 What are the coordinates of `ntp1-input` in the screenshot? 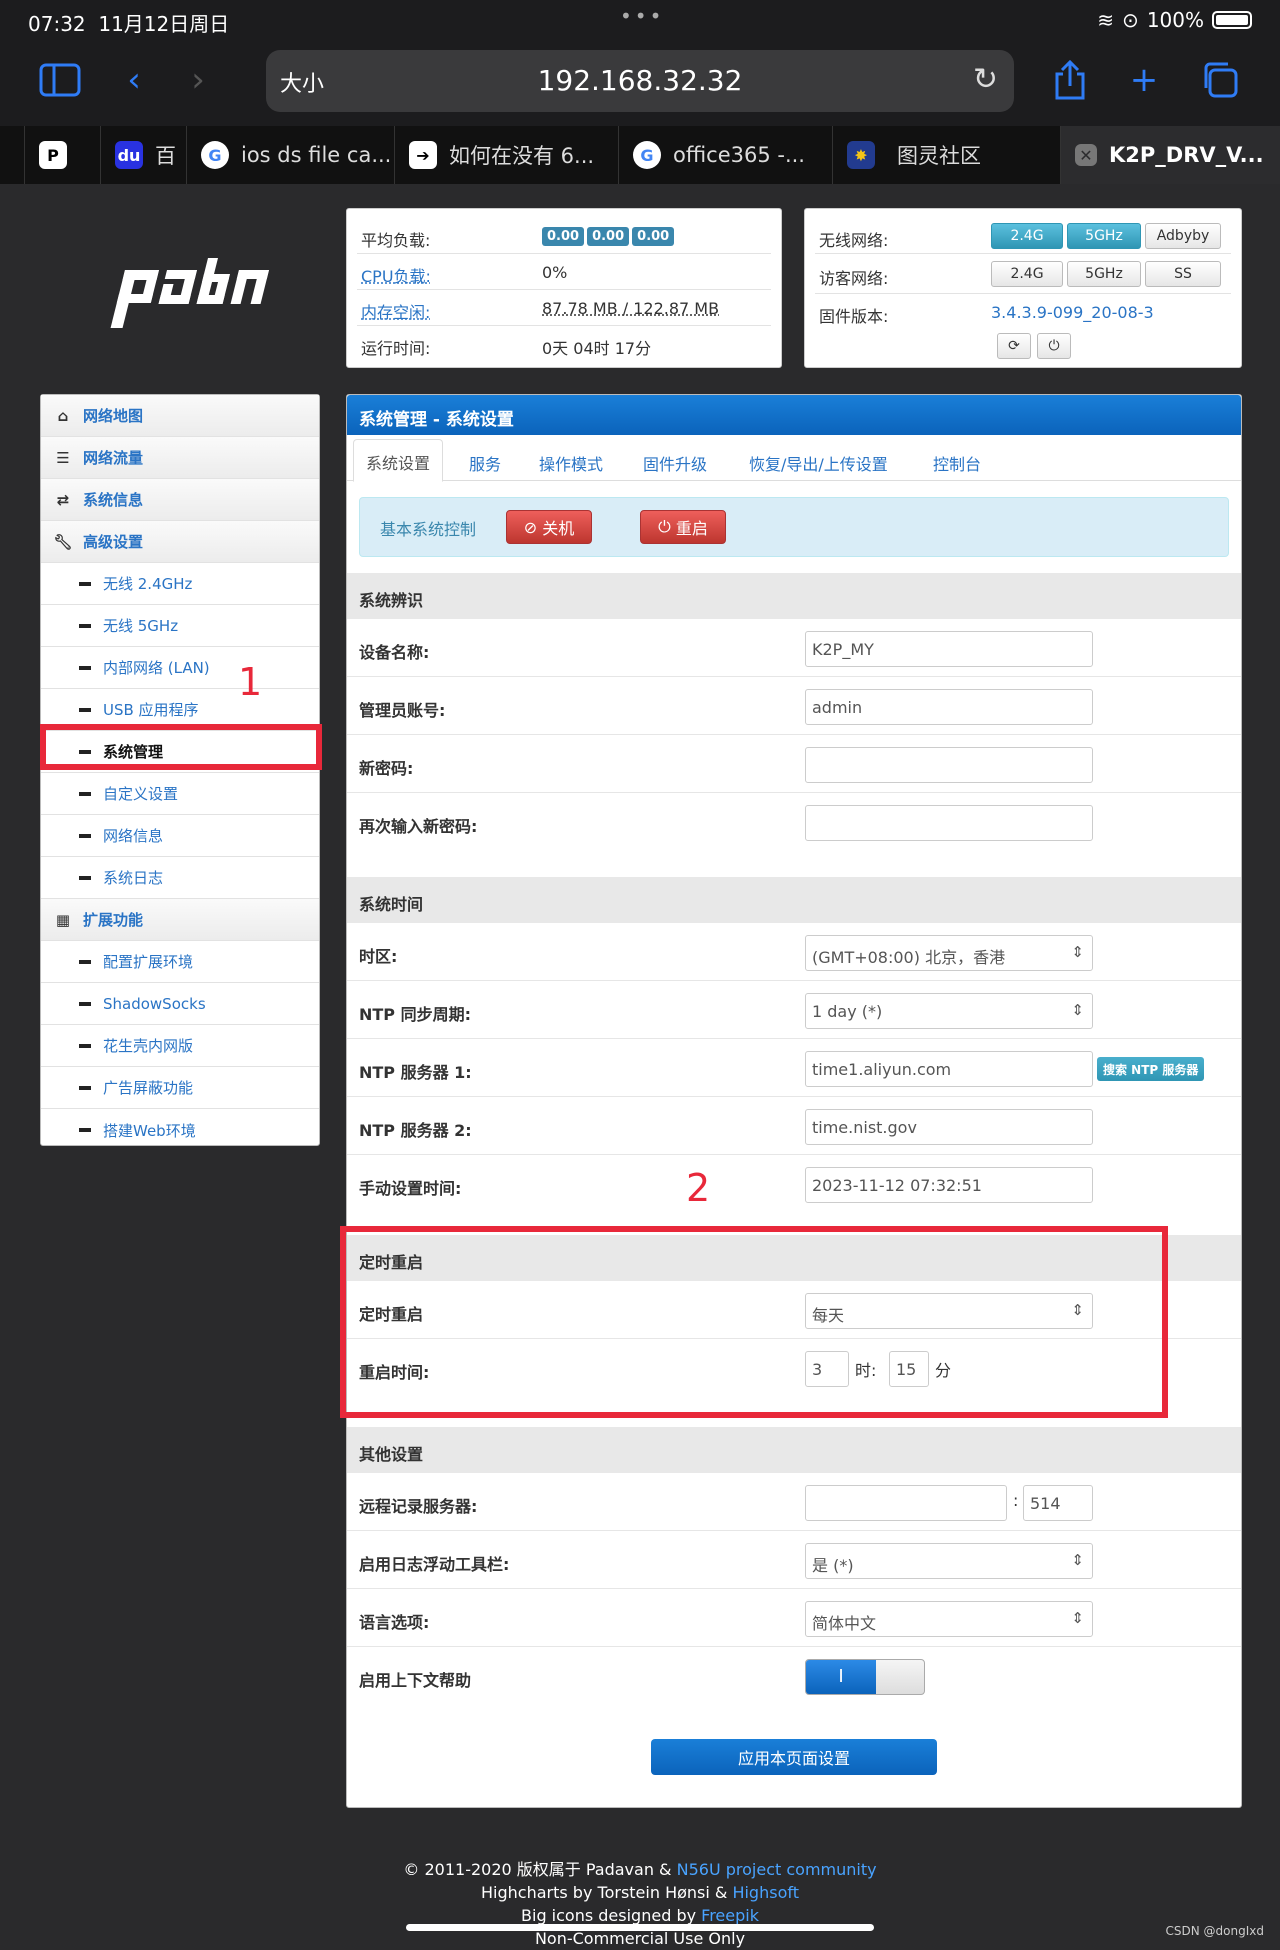 It's located at (949, 1069).